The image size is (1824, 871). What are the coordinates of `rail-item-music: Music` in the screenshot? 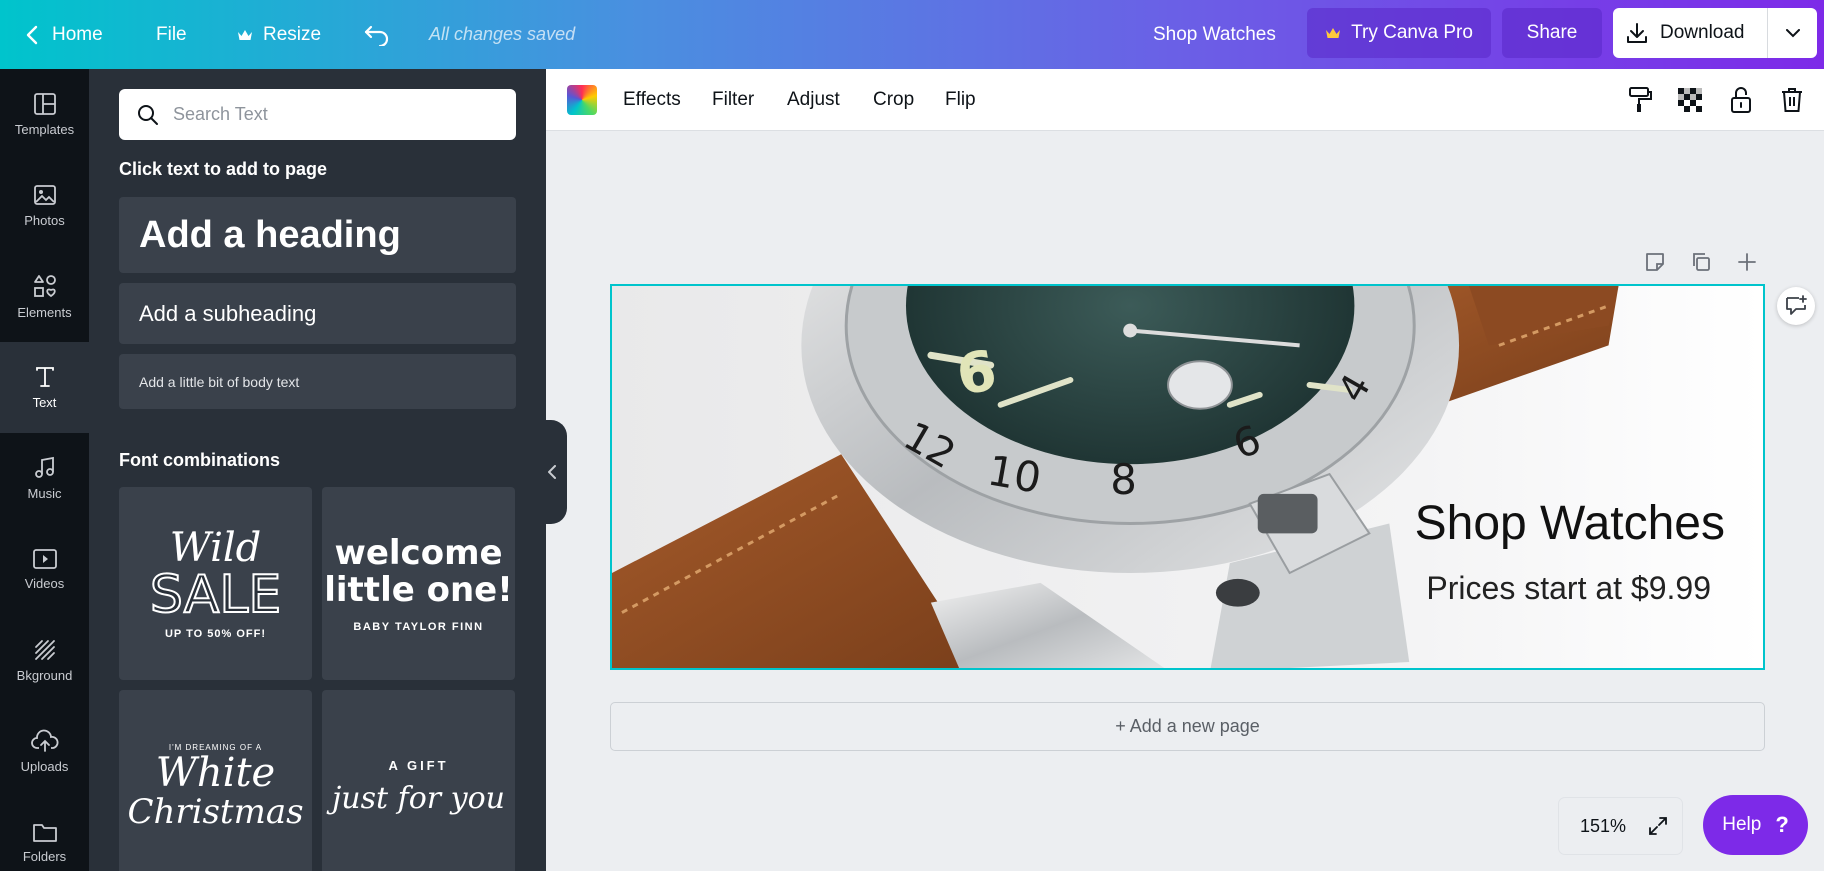 It's located at (44, 478).